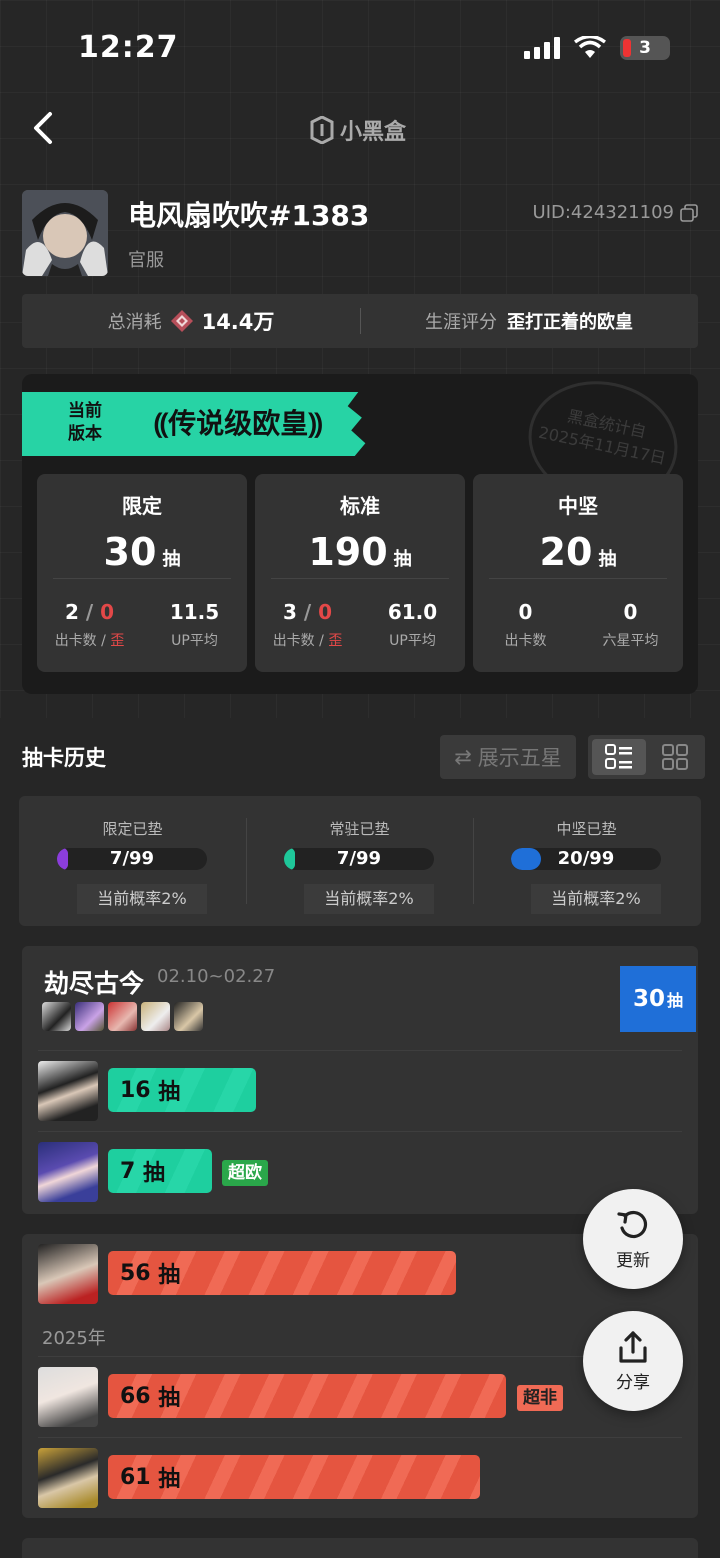 The height and width of the screenshot is (1558, 720). What do you see at coordinates (619, 757) in the screenshot?
I see `list-view-button` at bounding box center [619, 757].